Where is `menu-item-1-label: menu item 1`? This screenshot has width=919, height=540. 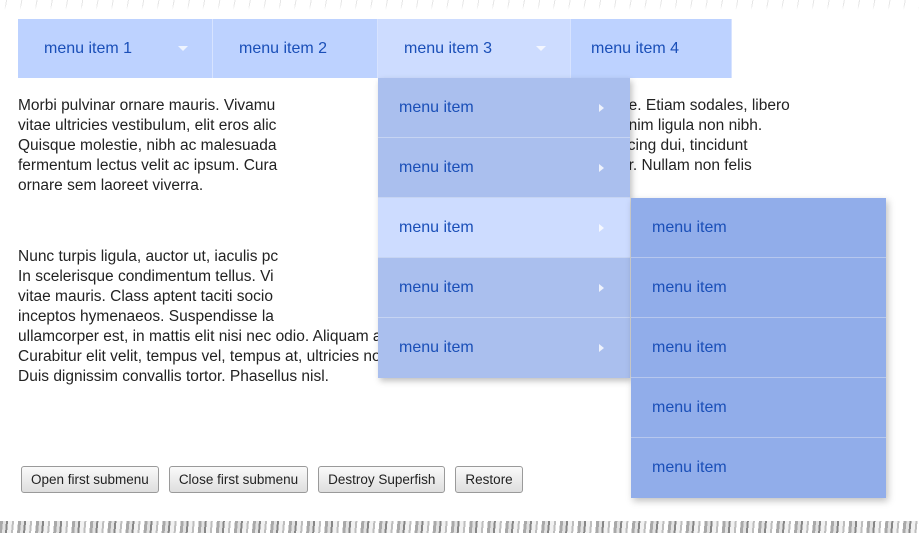
menu-item-1-label: menu item 1 is located at coordinates (88, 48).